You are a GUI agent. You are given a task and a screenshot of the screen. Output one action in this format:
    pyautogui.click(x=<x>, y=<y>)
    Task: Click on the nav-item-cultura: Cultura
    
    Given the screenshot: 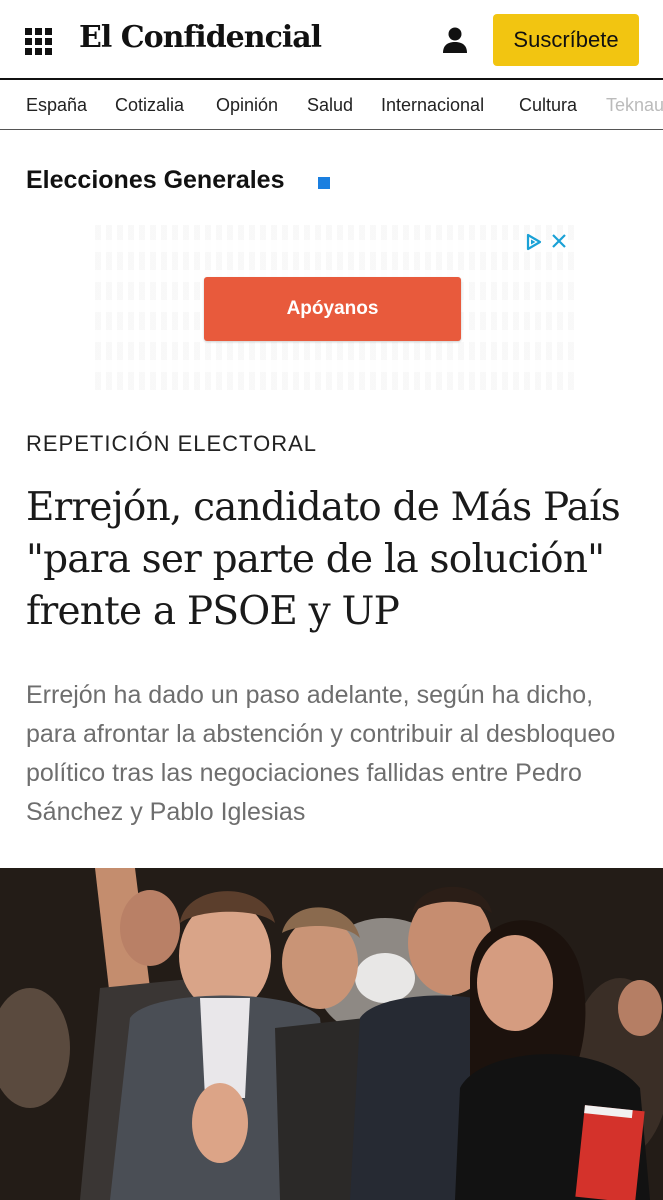 What is the action you would take?
    pyautogui.click(x=548, y=105)
    